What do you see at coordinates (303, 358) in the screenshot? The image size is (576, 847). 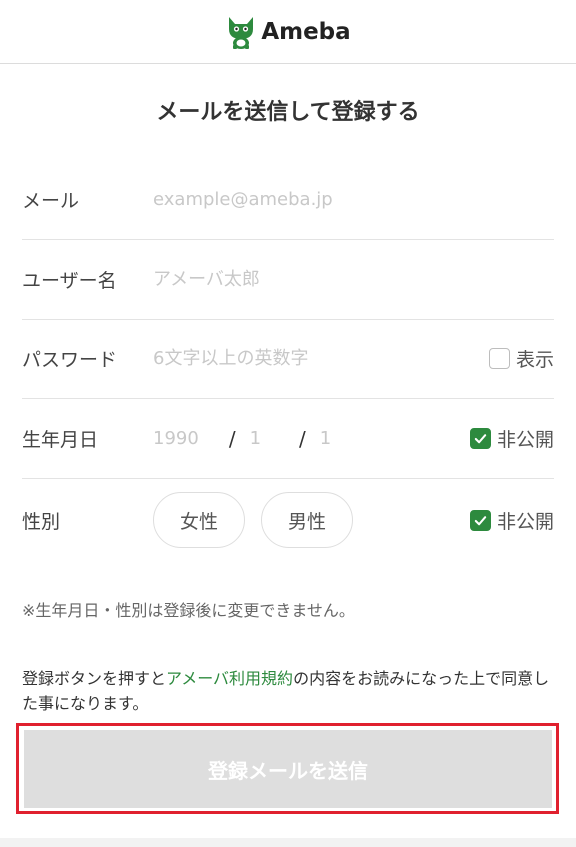 I see `password-input` at bounding box center [303, 358].